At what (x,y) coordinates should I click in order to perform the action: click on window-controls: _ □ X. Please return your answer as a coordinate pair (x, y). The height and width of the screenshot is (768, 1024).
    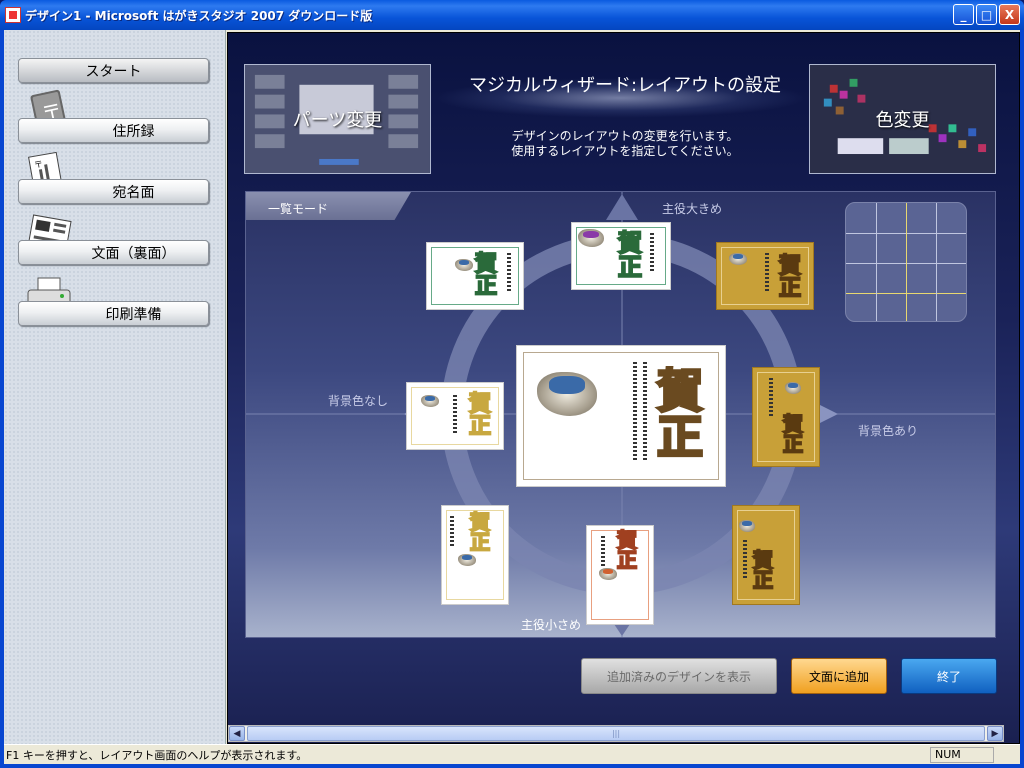
    Looking at the image, I should click on (986, 14).